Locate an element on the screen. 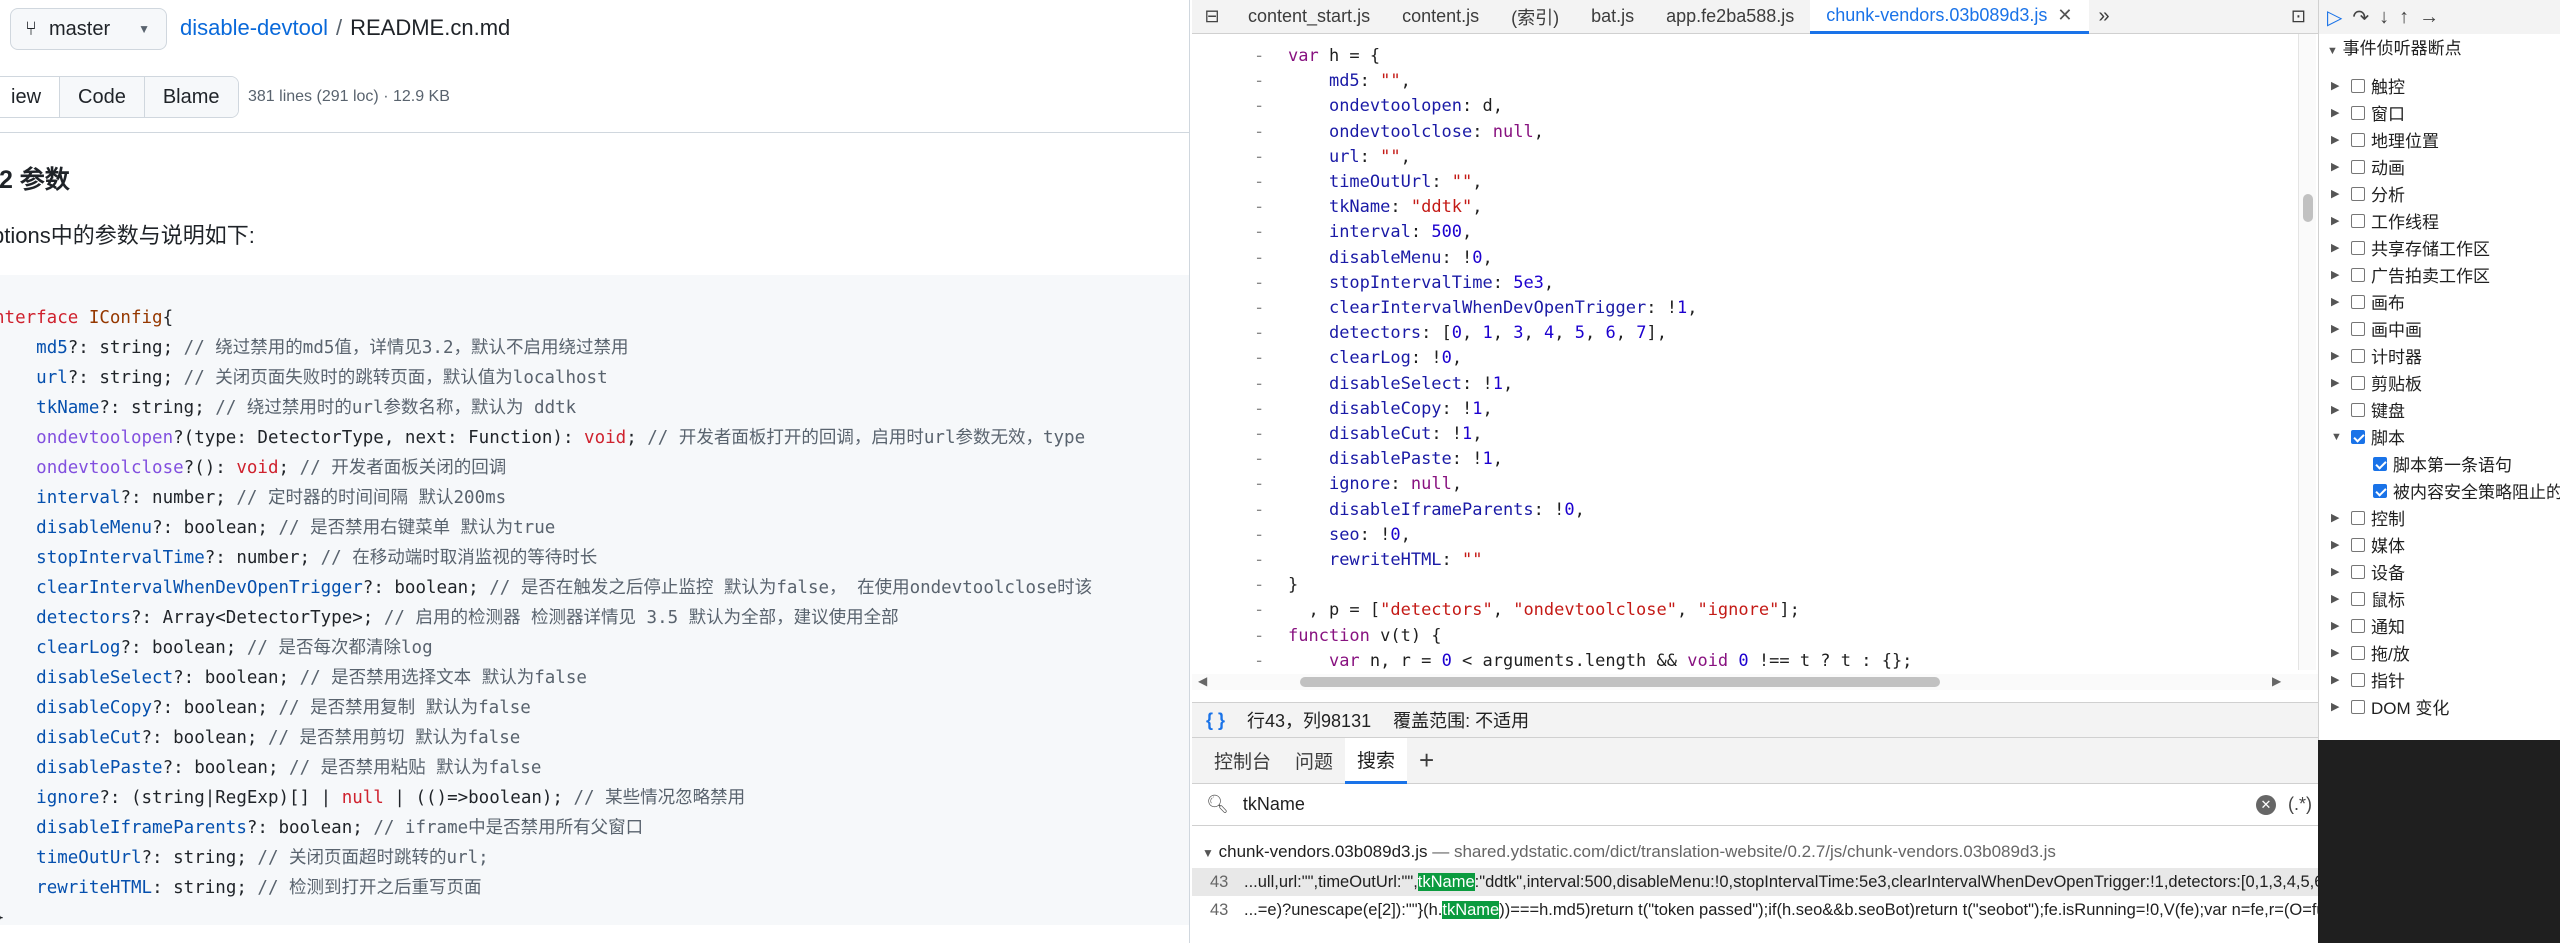  horizontal-scrollbar: ◀ ▶ is located at coordinates (1755, 682).